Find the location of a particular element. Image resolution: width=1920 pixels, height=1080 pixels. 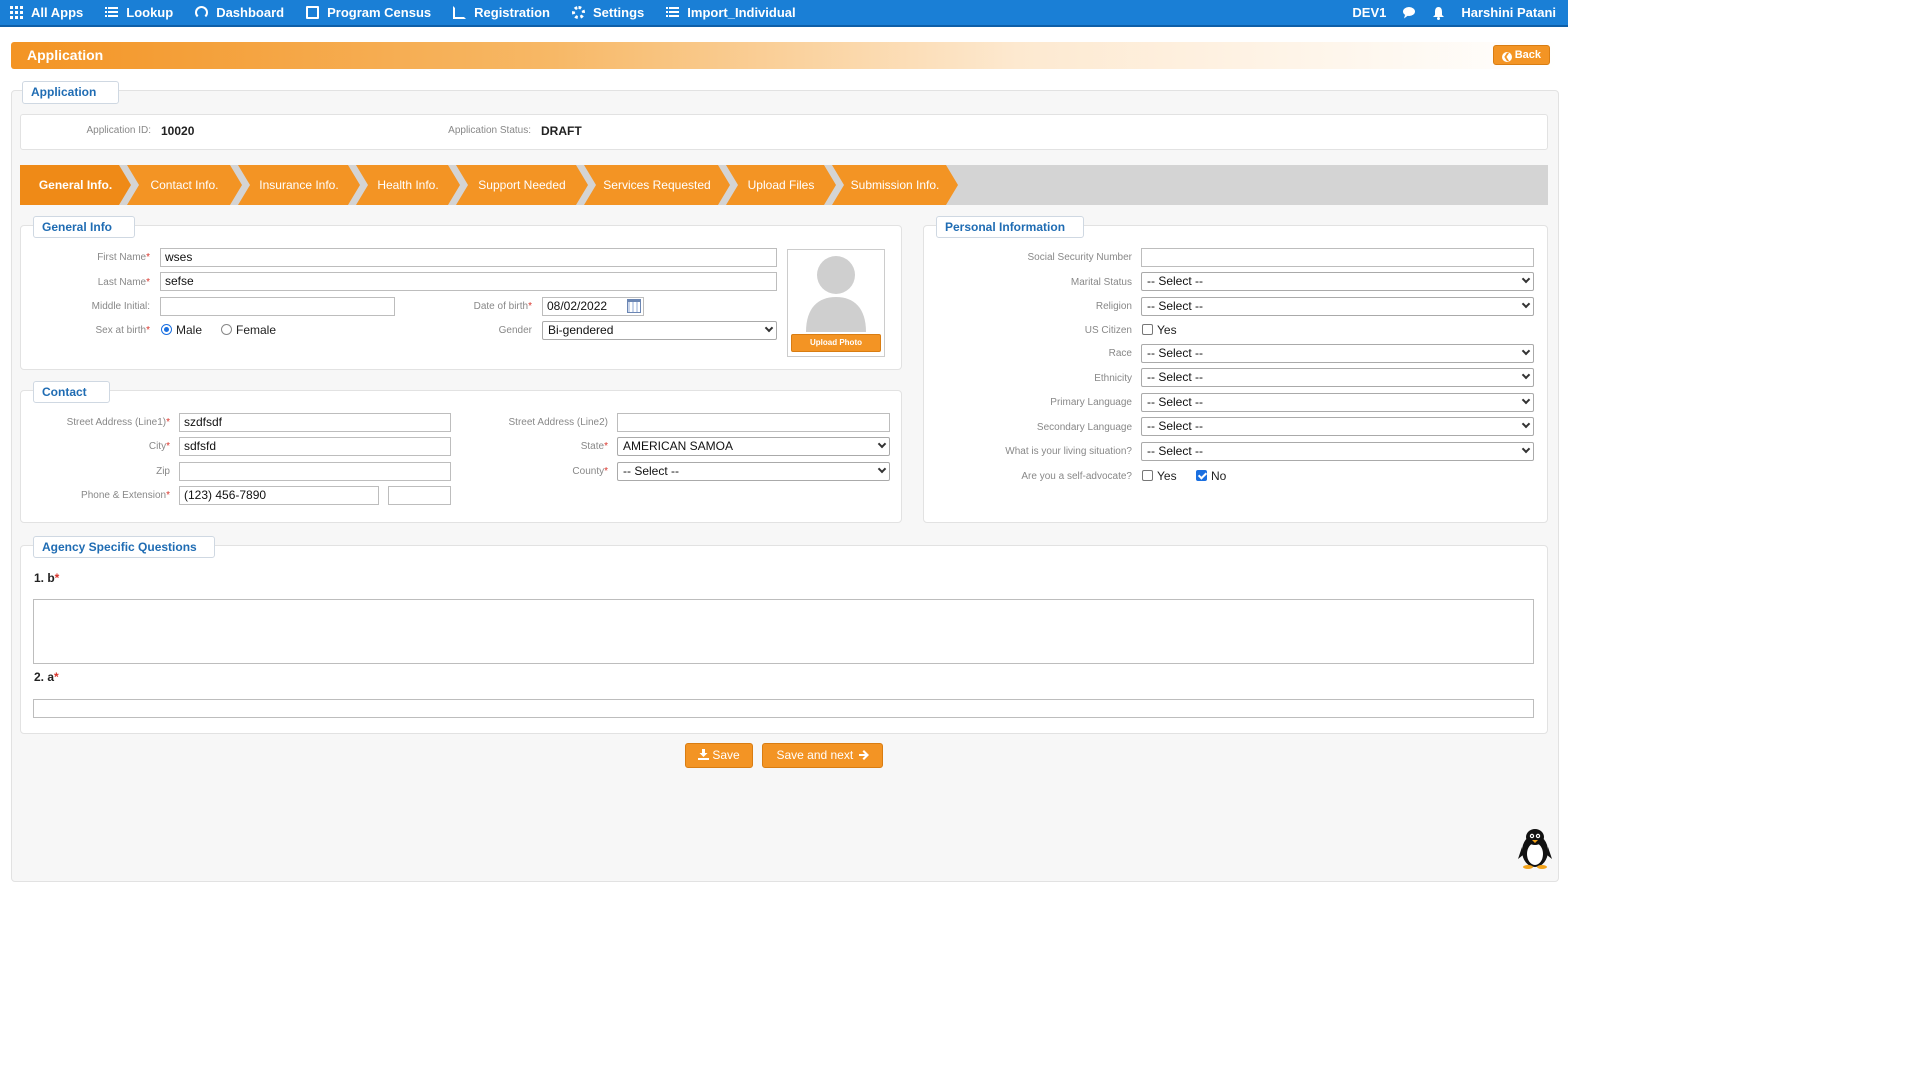

sex-at-birth-label-text: Sex at birth is located at coordinates (121, 330).